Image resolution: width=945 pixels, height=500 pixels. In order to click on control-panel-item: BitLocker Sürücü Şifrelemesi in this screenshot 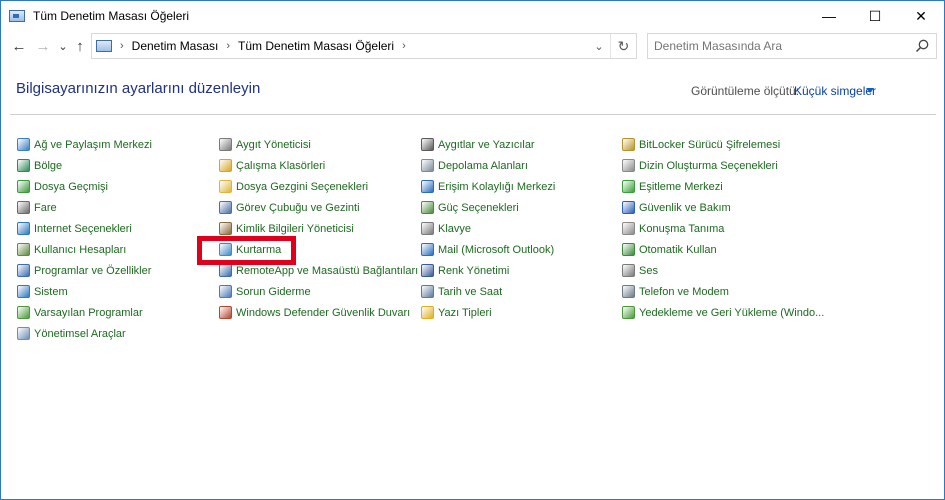, I will do `click(722, 144)`.